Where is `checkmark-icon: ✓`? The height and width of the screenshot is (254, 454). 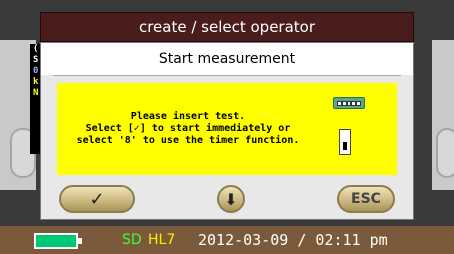 checkmark-icon: ✓ is located at coordinates (97, 199).